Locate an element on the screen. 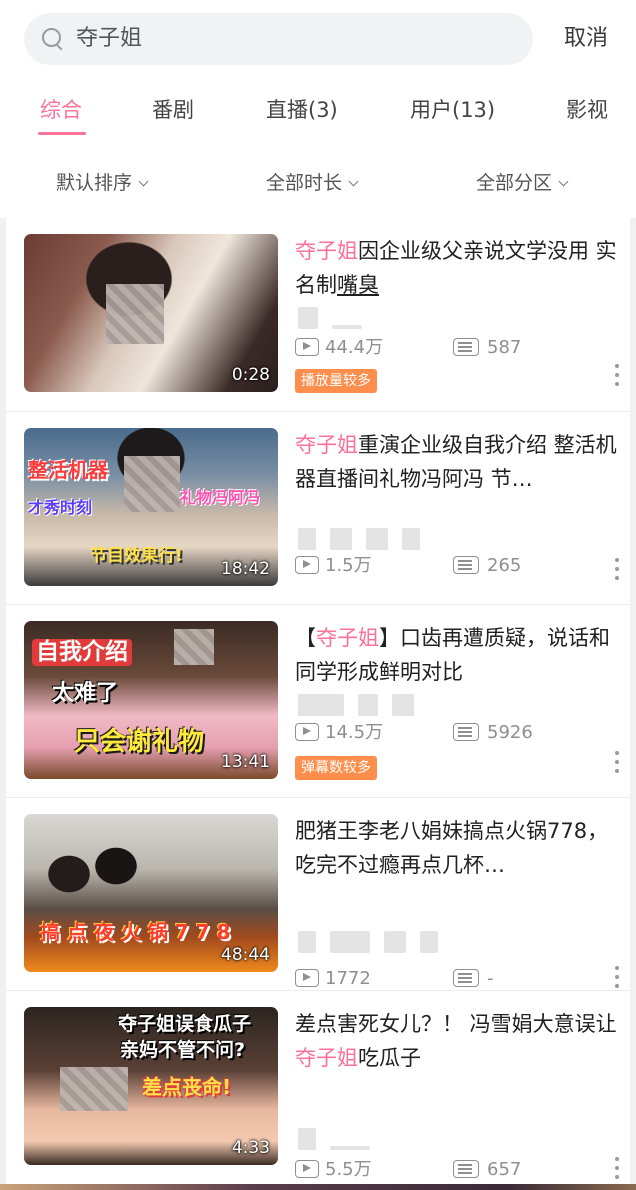 This screenshot has height=1190, width=636. video-title: 差点害死女儿？！ 冯雪娟大意误让夺子姐吃瓜子 is located at coordinates (456, 1041).